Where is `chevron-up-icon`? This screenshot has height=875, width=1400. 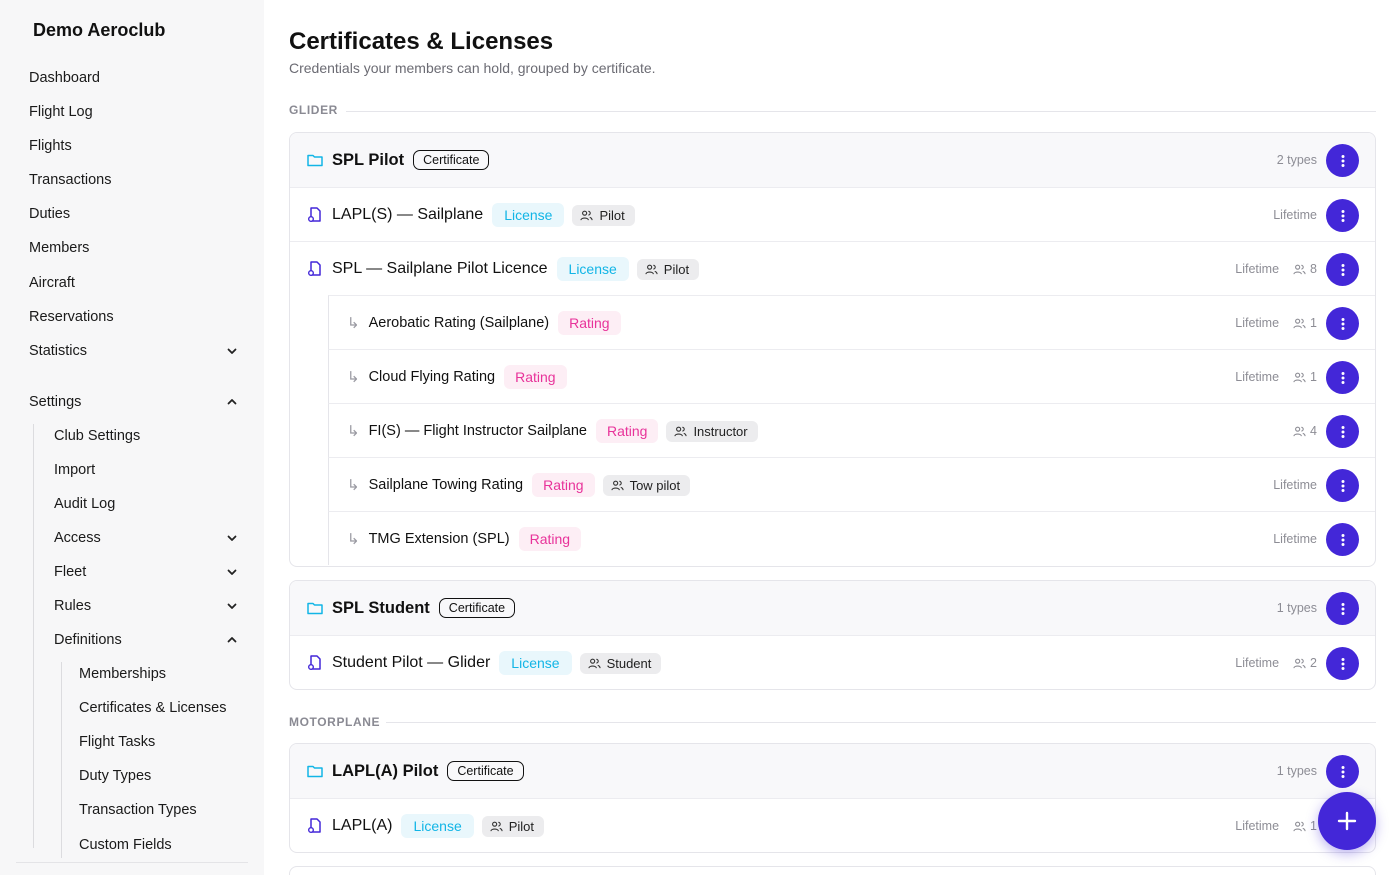 chevron-up-icon is located at coordinates (232, 402).